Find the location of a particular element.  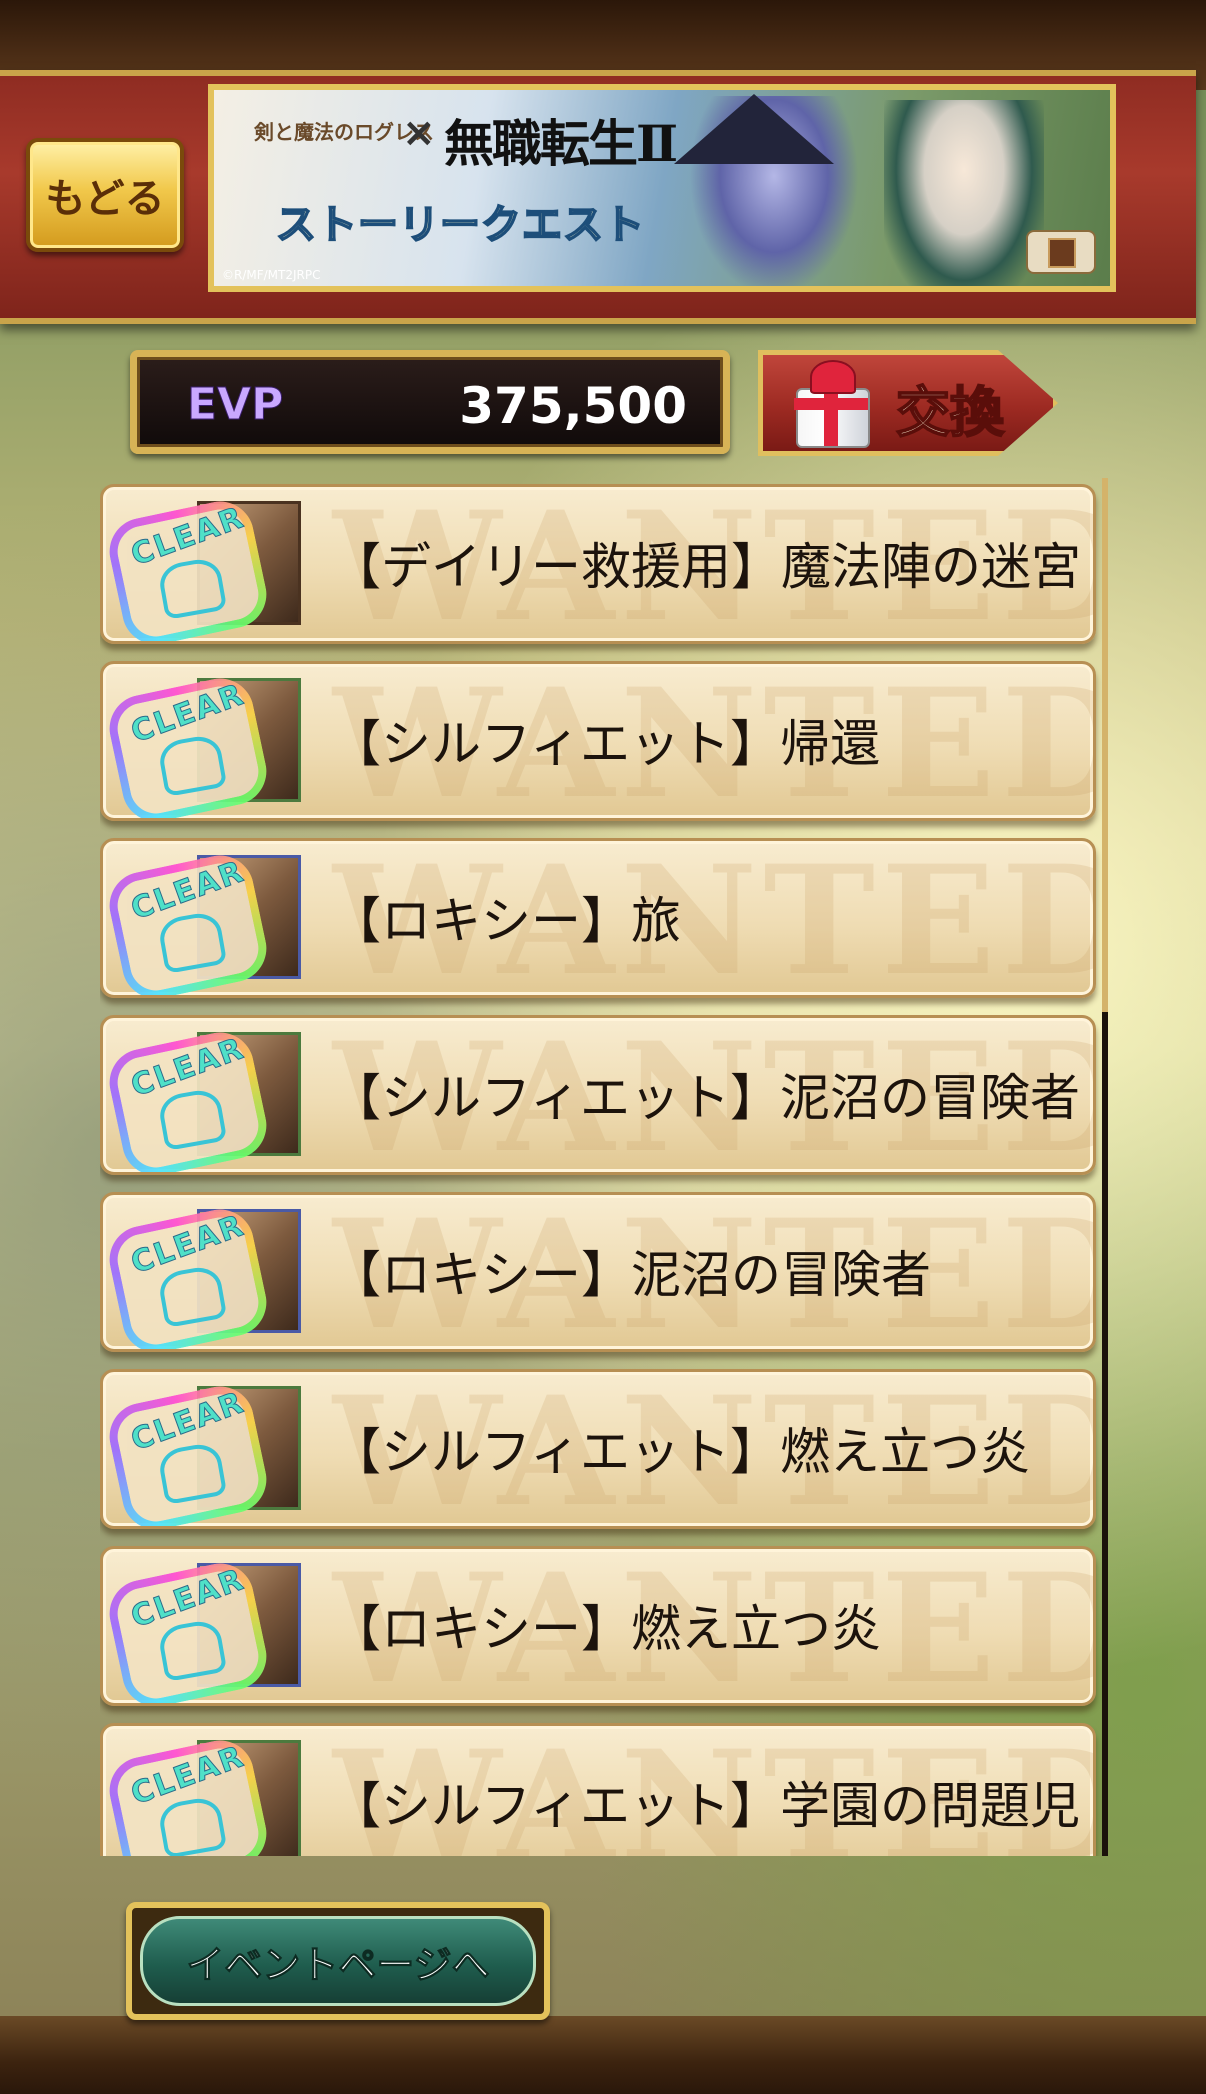

banner-subtitle: ストーリークエスト is located at coordinates (460, 225).